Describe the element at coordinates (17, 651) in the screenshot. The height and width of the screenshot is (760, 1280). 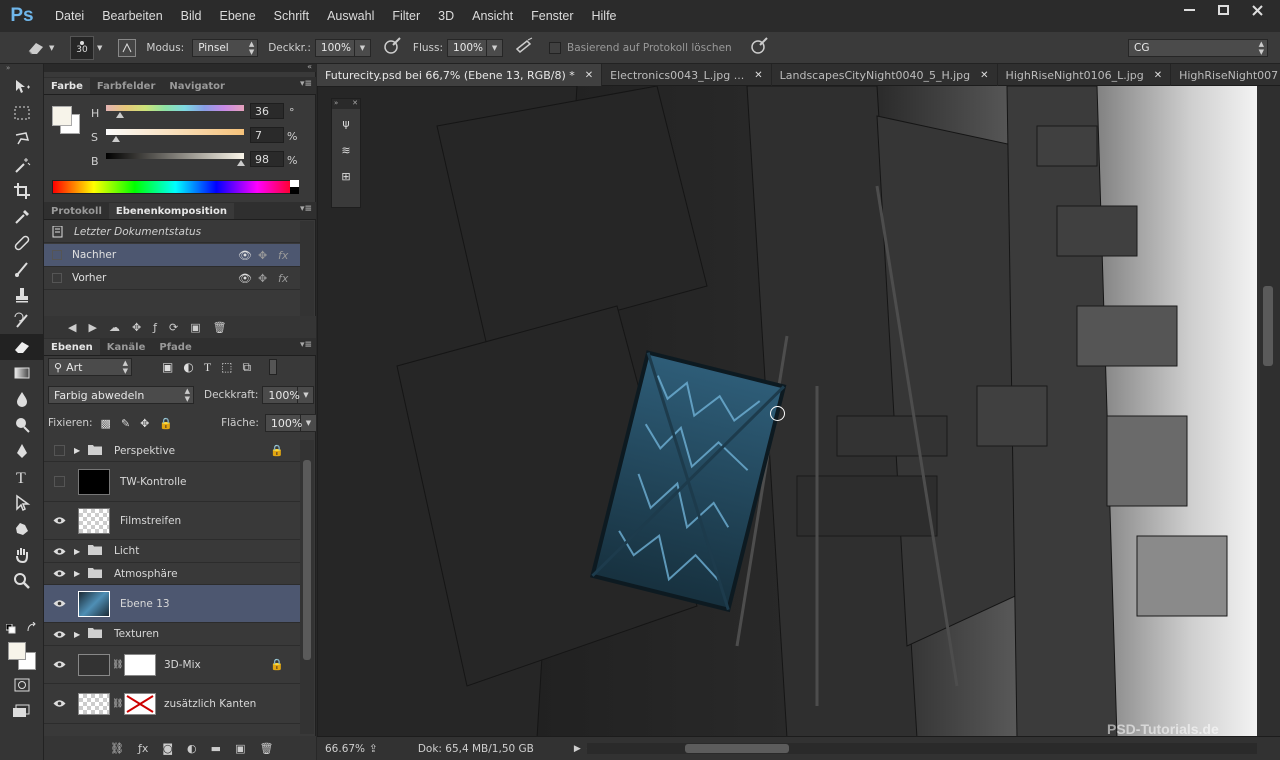
I see `foreground-color-swatch` at that location.